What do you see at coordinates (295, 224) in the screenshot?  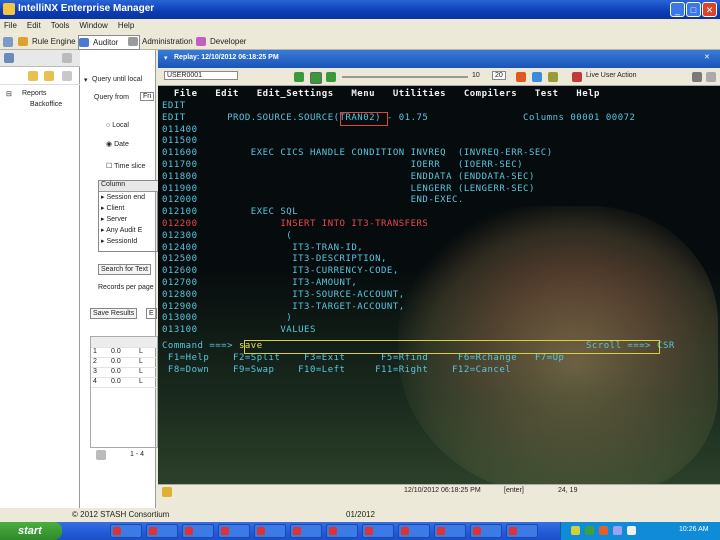 I see `terminal-line: 012200 INSERT INTO IT3-TRANSFERS` at bounding box center [295, 224].